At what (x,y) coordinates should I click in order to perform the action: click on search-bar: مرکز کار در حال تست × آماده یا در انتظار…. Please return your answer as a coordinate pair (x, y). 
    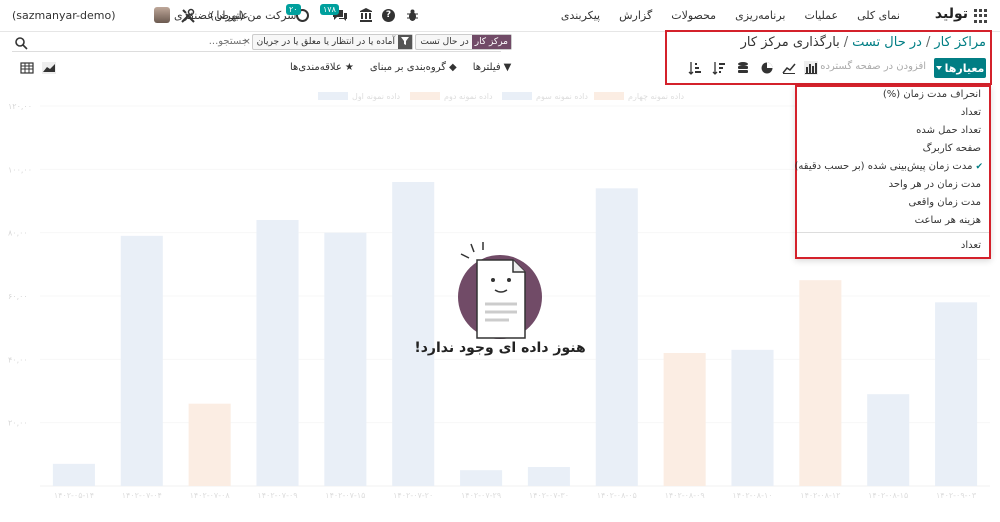
    Looking at the image, I should click on (262, 43).